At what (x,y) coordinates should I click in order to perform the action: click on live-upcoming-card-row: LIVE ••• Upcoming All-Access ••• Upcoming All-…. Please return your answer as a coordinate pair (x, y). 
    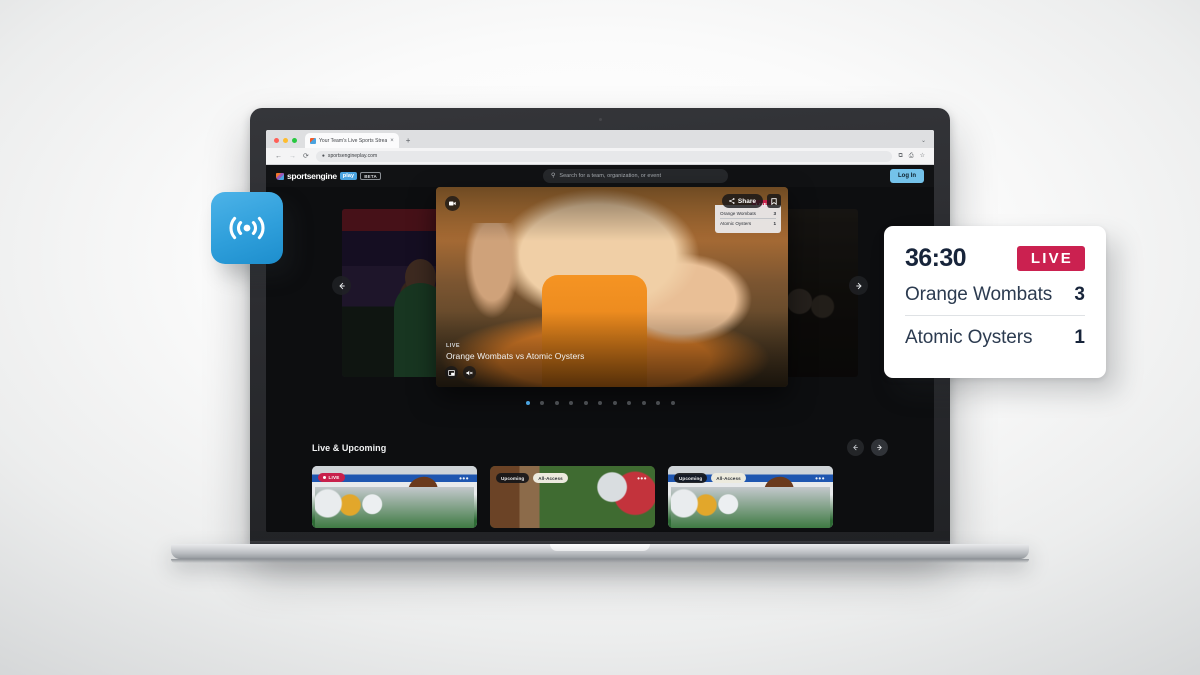
    Looking at the image, I should click on (600, 497).